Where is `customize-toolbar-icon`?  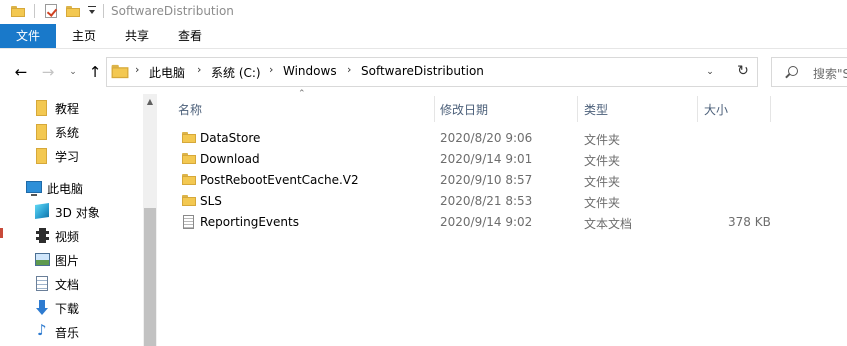 customize-toolbar-icon is located at coordinates (92, 11).